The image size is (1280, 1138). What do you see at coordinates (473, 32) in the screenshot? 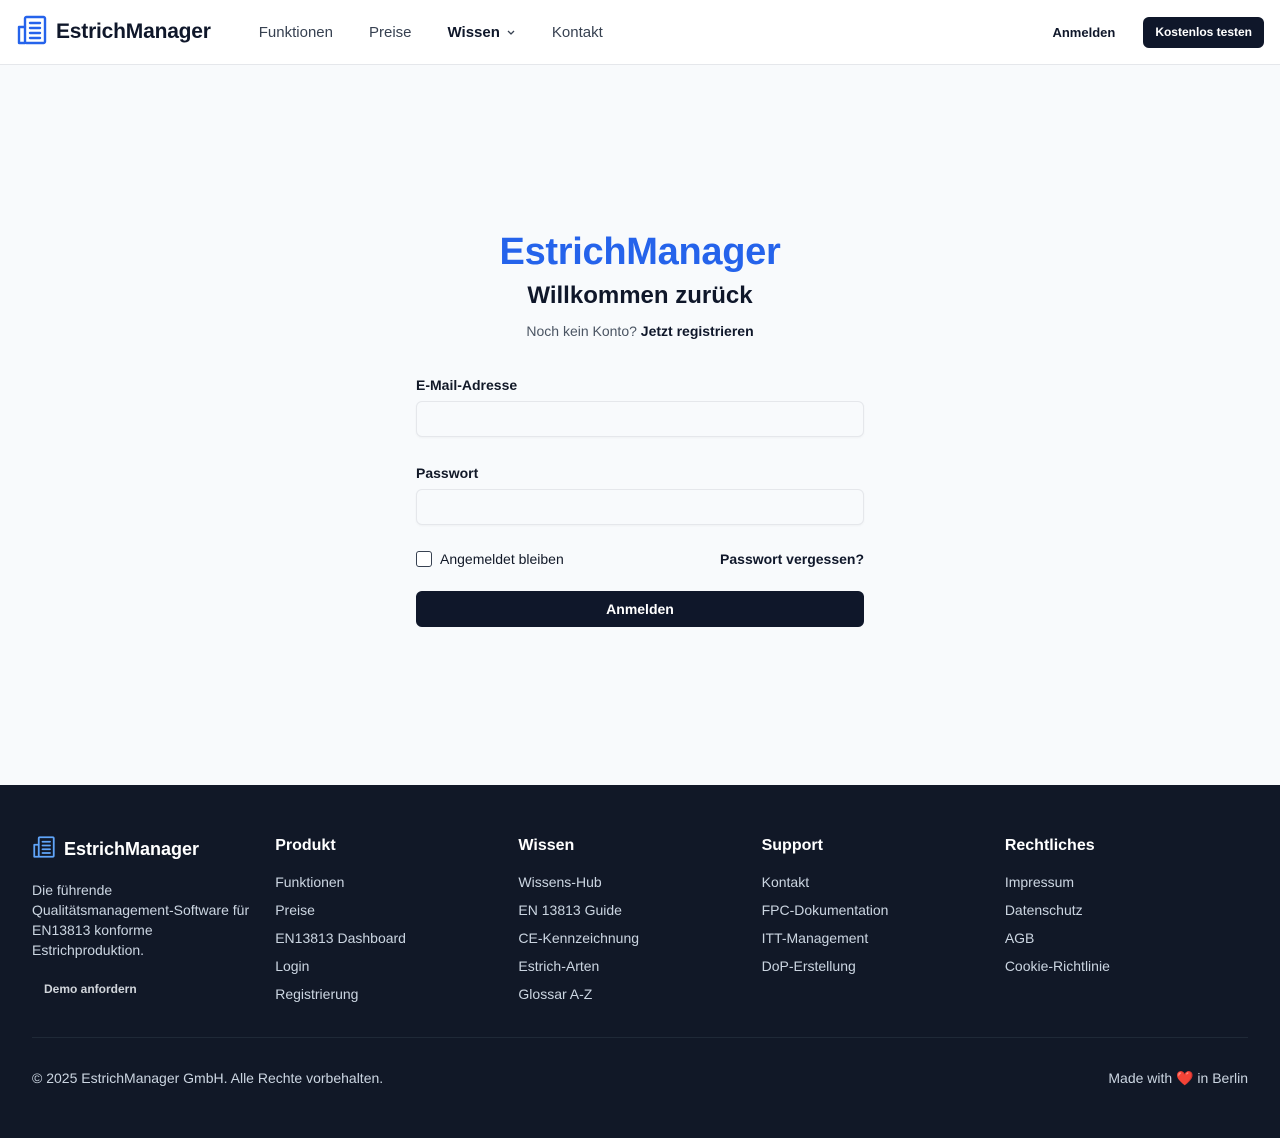
I see `nav-item-wissen-label: Wissen` at bounding box center [473, 32].